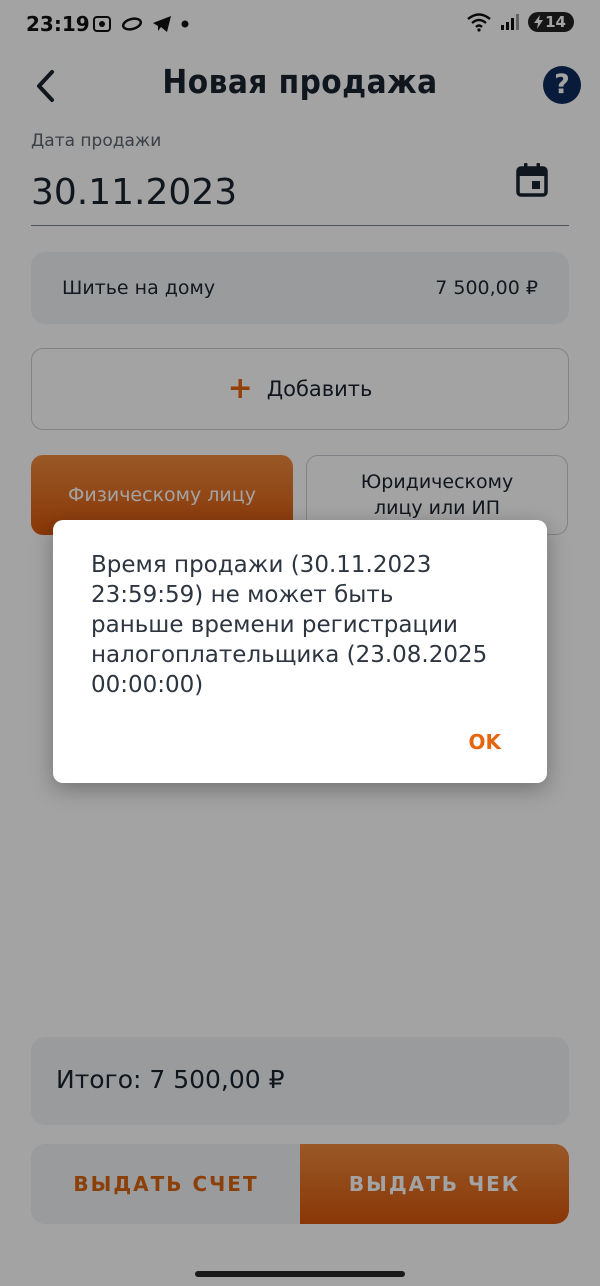 The image size is (600, 1286). I want to click on dialog-ok-button: OK, so click(485, 742).